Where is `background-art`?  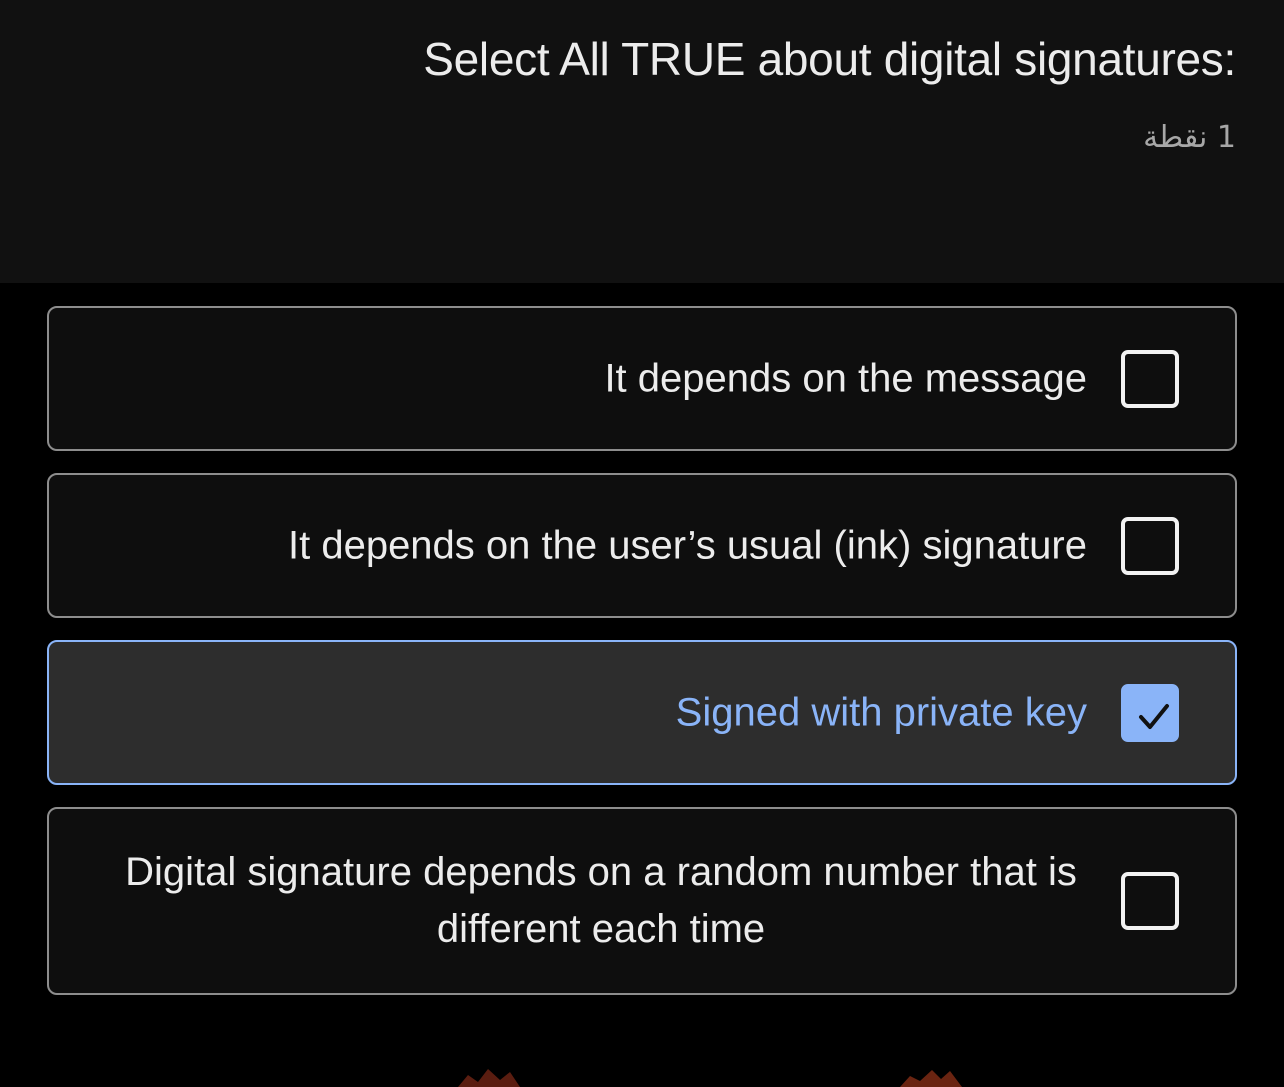 background-art is located at coordinates (710, 1078).